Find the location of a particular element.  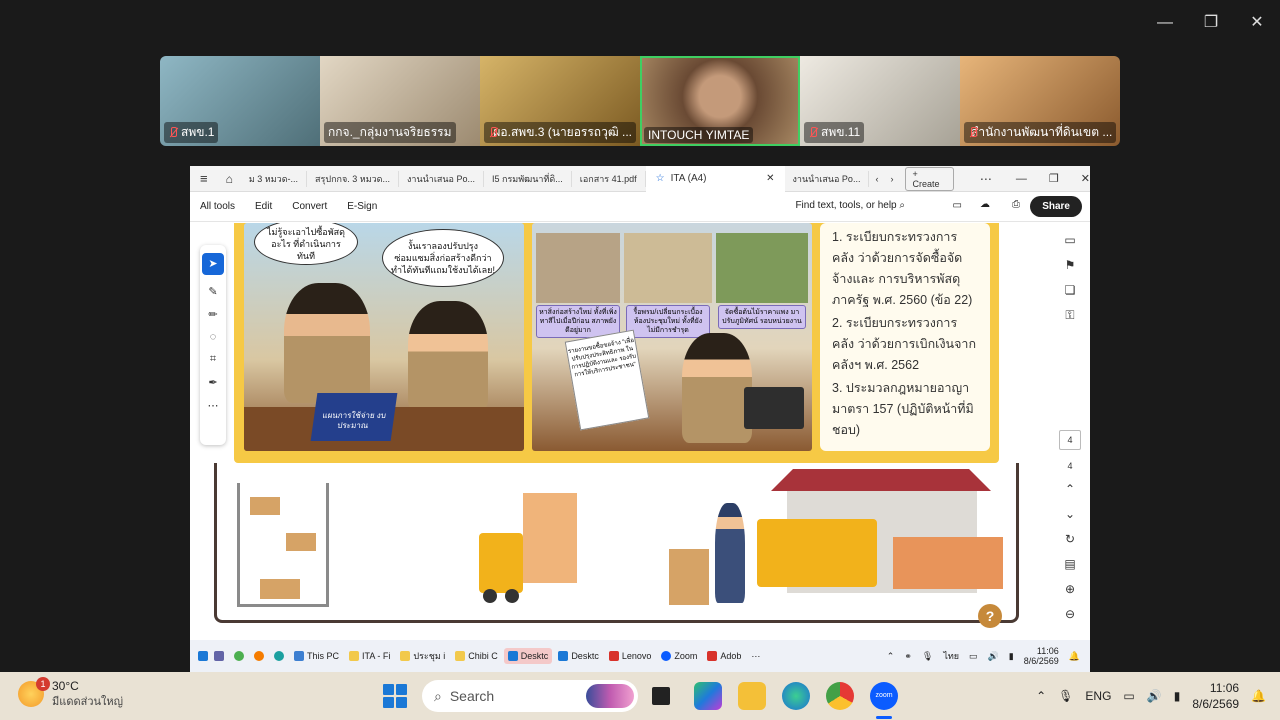

minimize-icon: — is located at coordinates (1021, 179).